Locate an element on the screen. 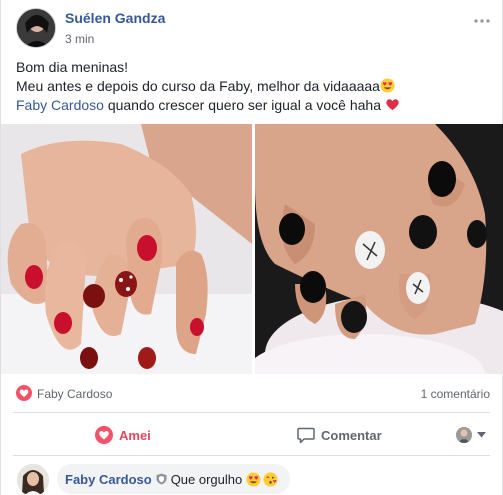 This screenshot has width=503, height=495. mention-link: Faby Cardoso is located at coordinates (60, 105).